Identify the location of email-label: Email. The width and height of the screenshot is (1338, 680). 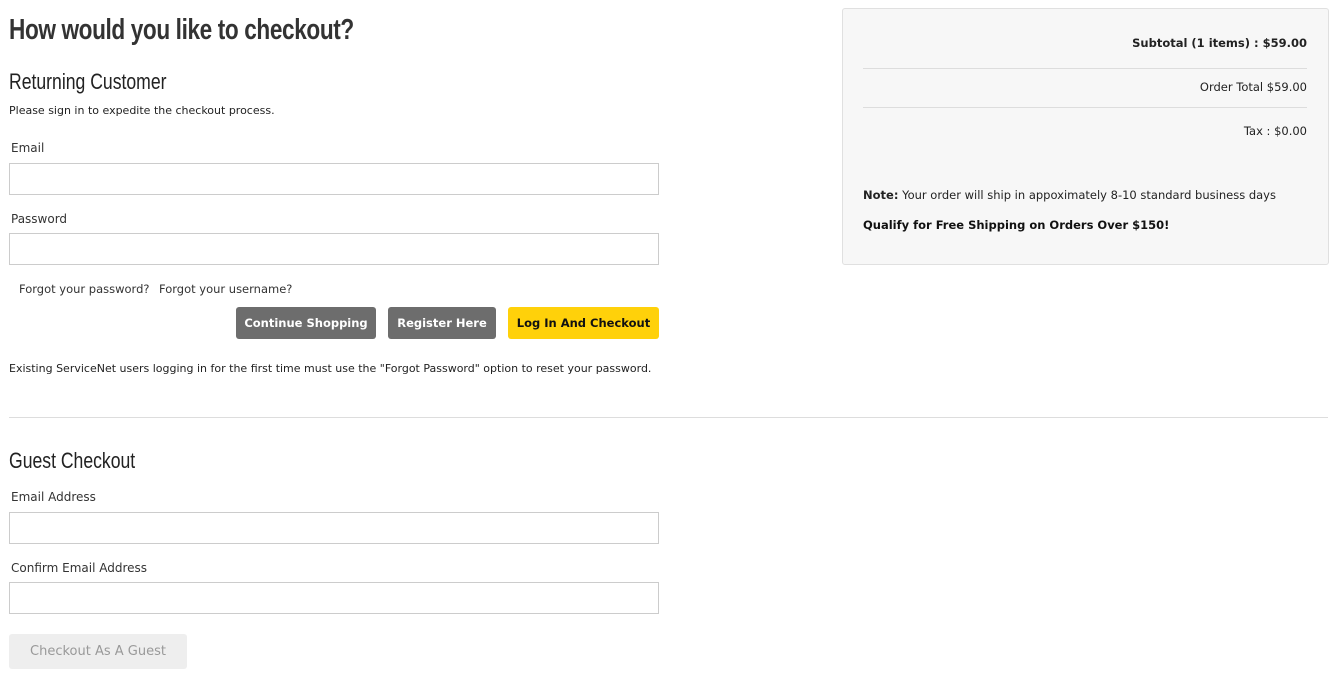
(28, 148).